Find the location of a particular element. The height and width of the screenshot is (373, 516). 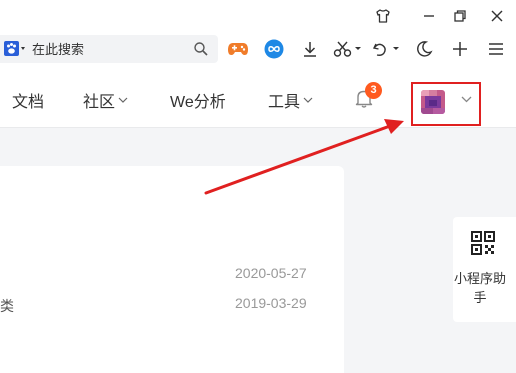

moon-icon is located at coordinates (424, 49).